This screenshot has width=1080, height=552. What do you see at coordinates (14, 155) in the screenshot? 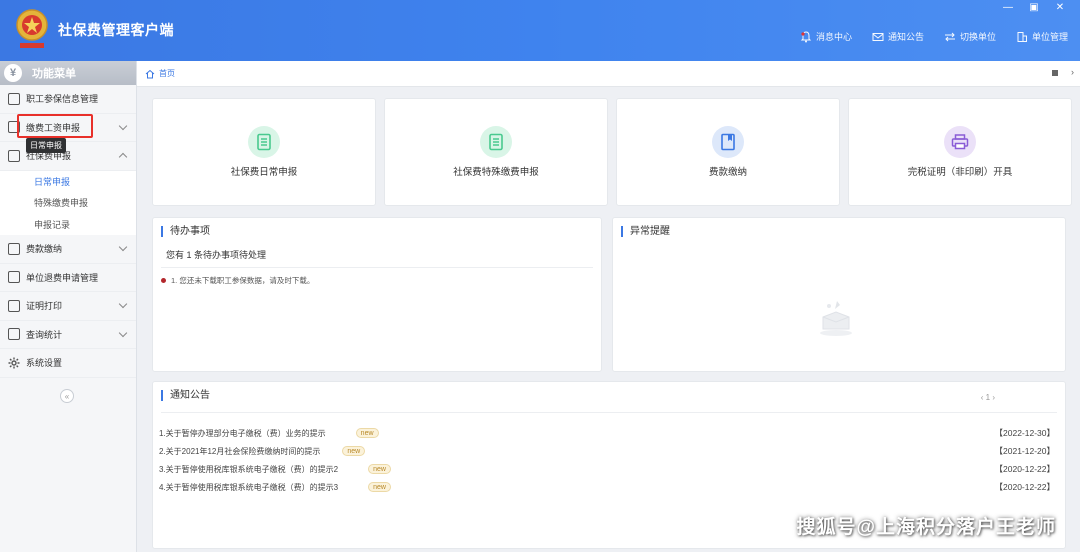
I see `form-icon` at bounding box center [14, 155].